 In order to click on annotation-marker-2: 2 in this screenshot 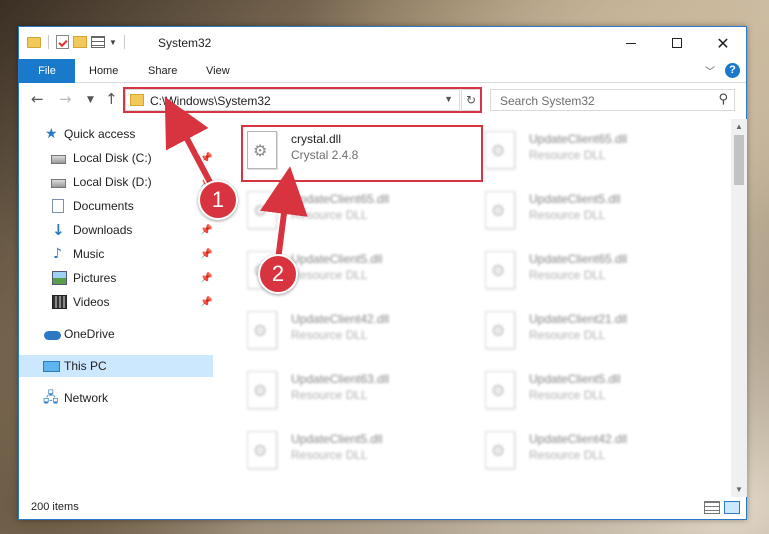, I will do `click(278, 274)`.